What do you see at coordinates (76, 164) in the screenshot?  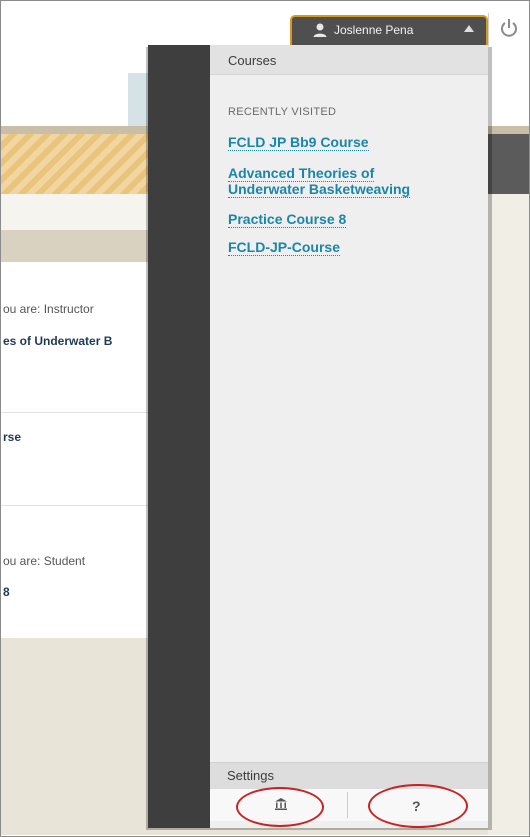 I see `header-stripe-band` at bounding box center [76, 164].